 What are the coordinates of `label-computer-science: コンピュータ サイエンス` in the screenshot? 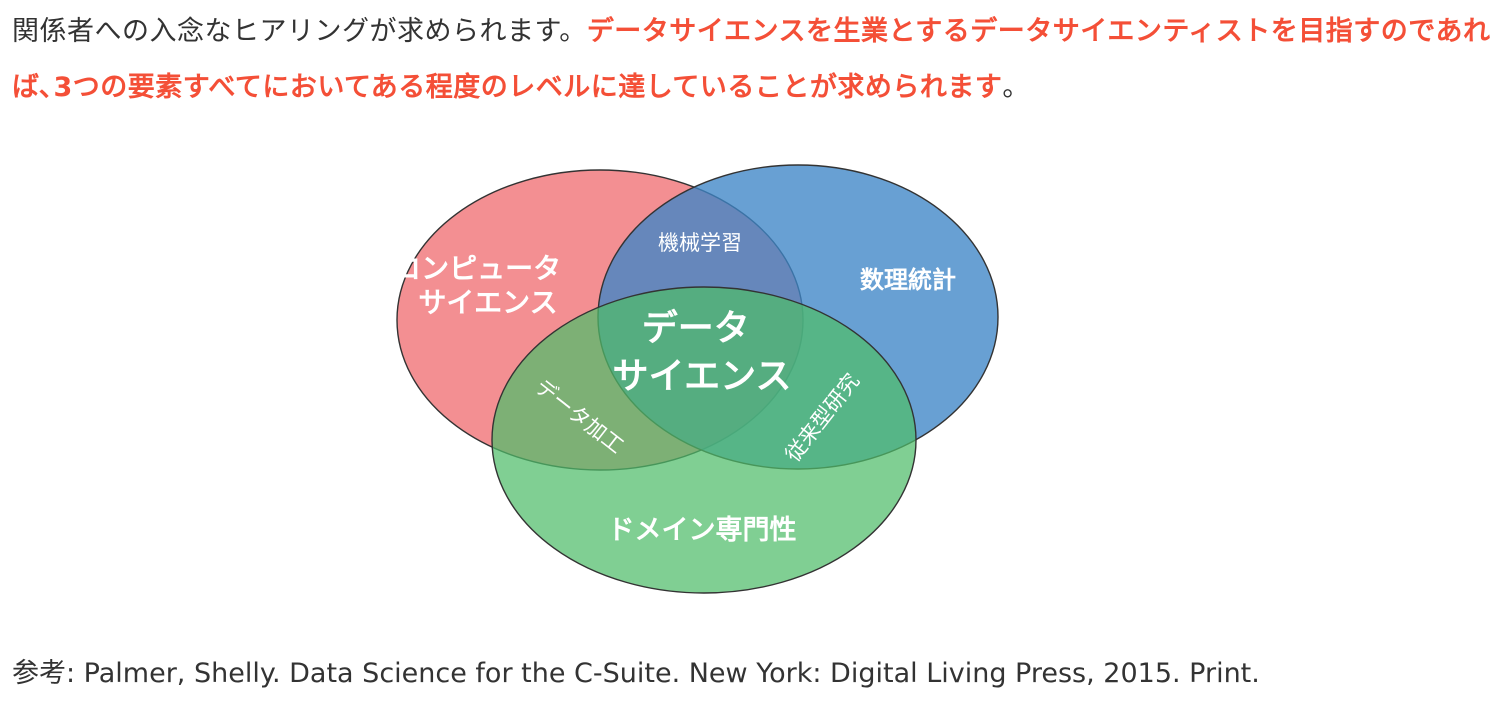 It's located at (482, 285).